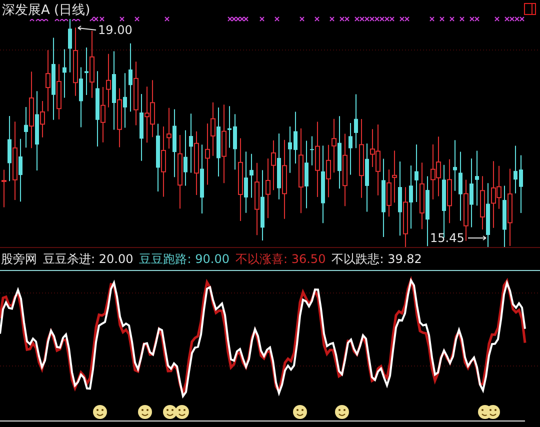 The height and width of the screenshot is (427, 540). I want to click on indicator-value: 不以跌悲: 39.82, so click(377, 259).